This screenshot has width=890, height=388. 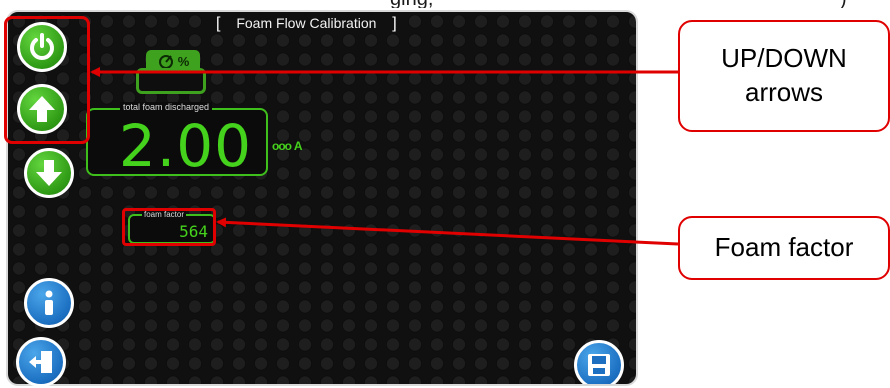 I want to click on screen-title: [ Foam Flow Calibration ], so click(x=306, y=24).